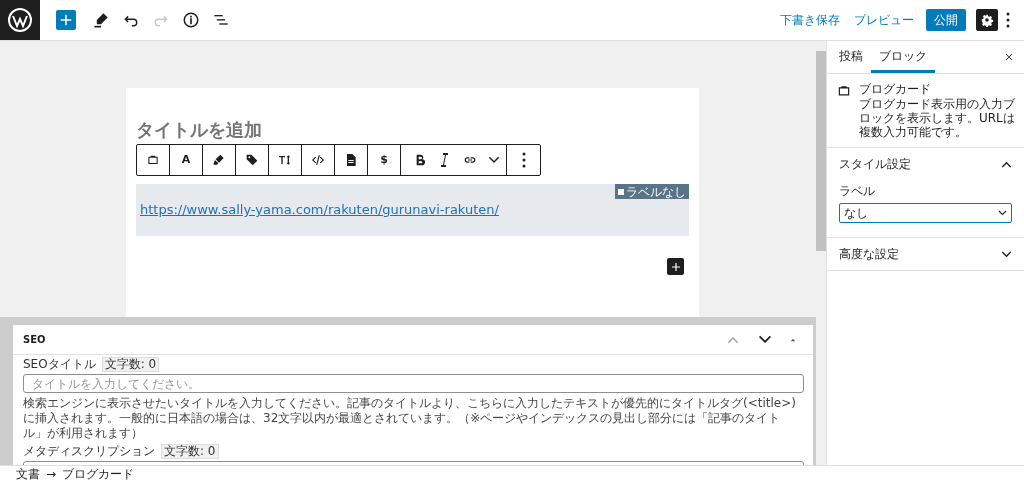 The image size is (1024, 481). I want to click on italic-icon, so click(444, 160).